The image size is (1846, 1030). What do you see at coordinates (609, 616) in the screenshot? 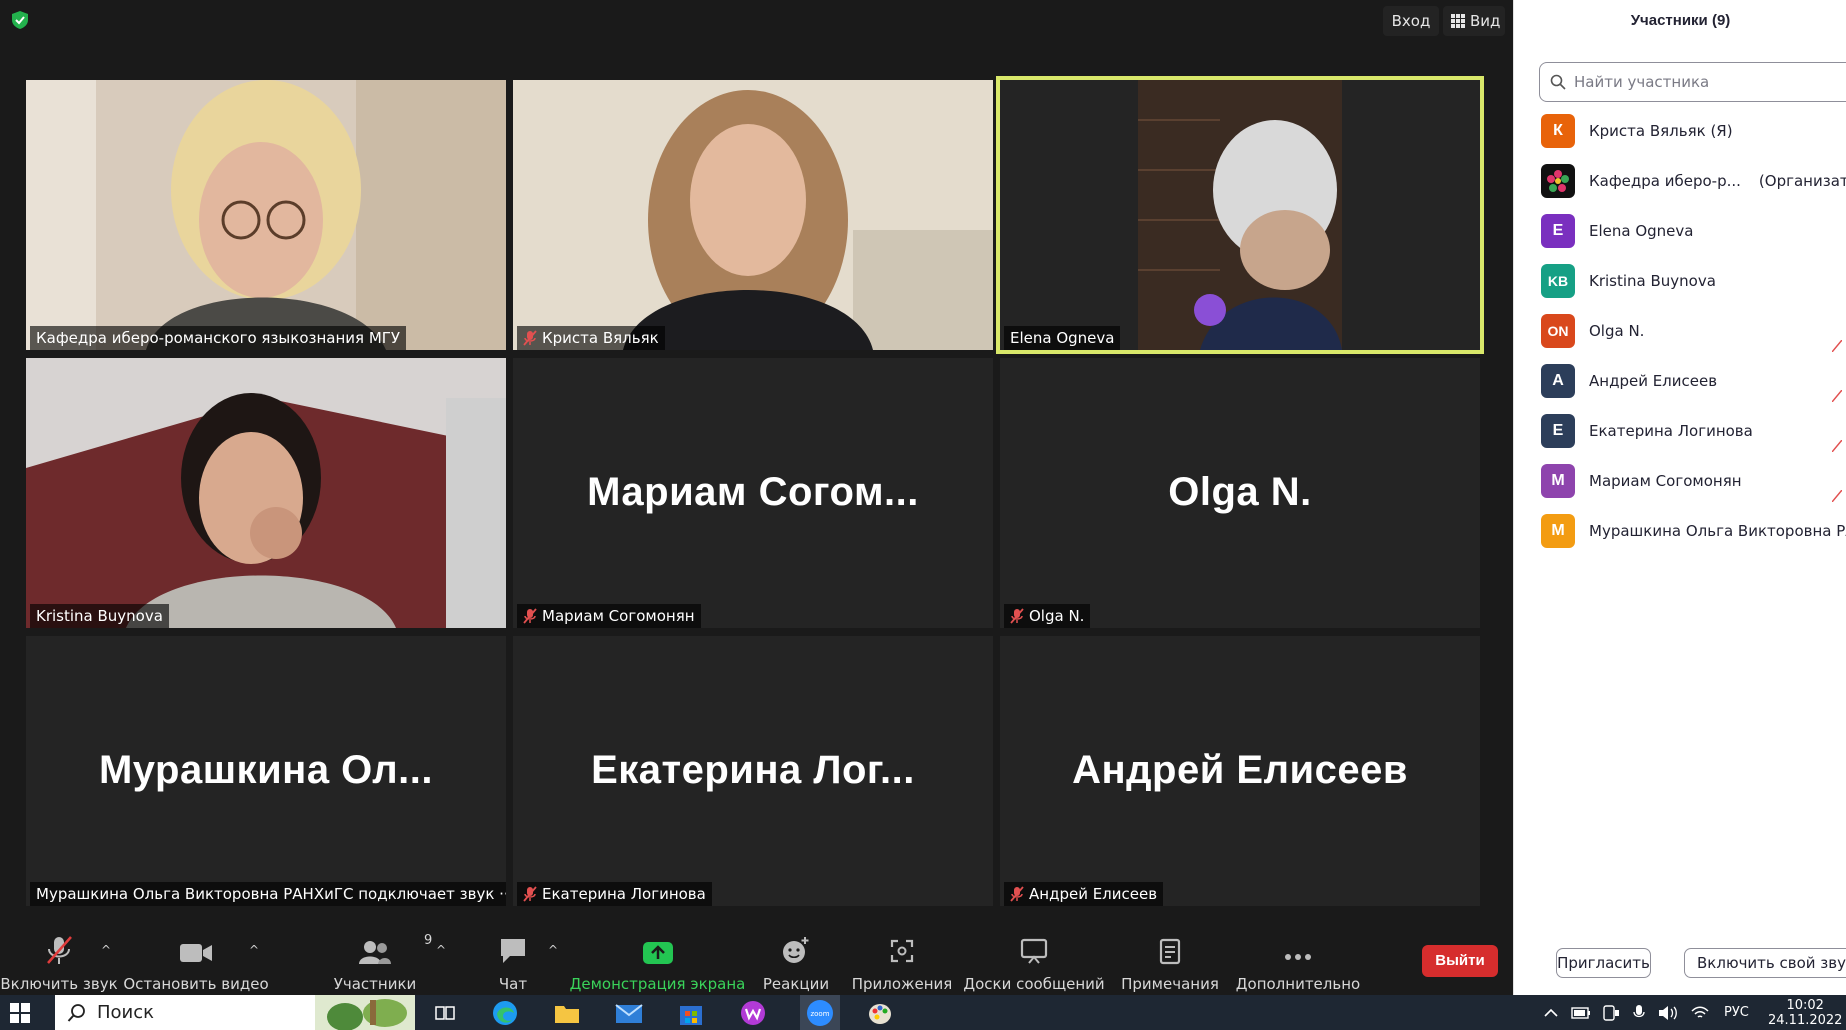
I see `name-tag: Мариам Согомонян` at bounding box center [609, 616].